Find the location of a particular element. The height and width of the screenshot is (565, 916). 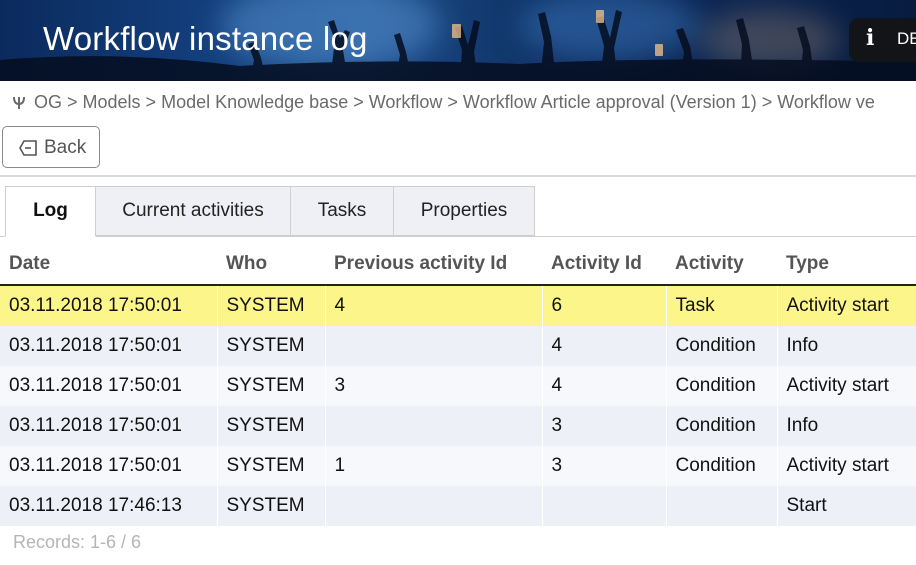

column-header-who: Who is located at coordinates (271, 265).